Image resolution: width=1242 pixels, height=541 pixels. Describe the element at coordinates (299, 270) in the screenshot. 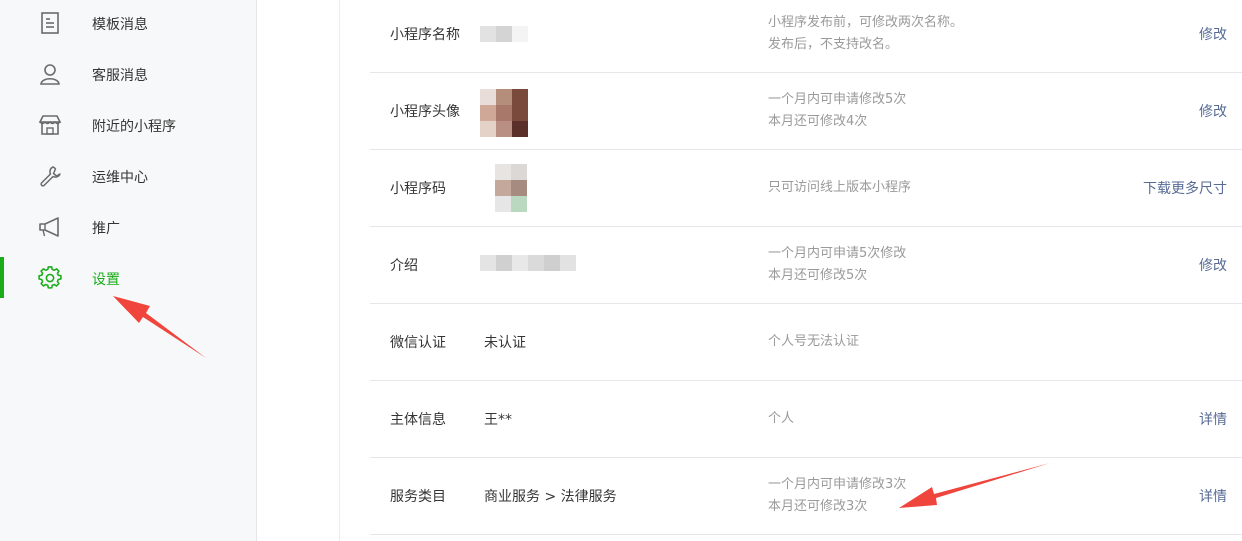

I see `content-gutter` at that location.